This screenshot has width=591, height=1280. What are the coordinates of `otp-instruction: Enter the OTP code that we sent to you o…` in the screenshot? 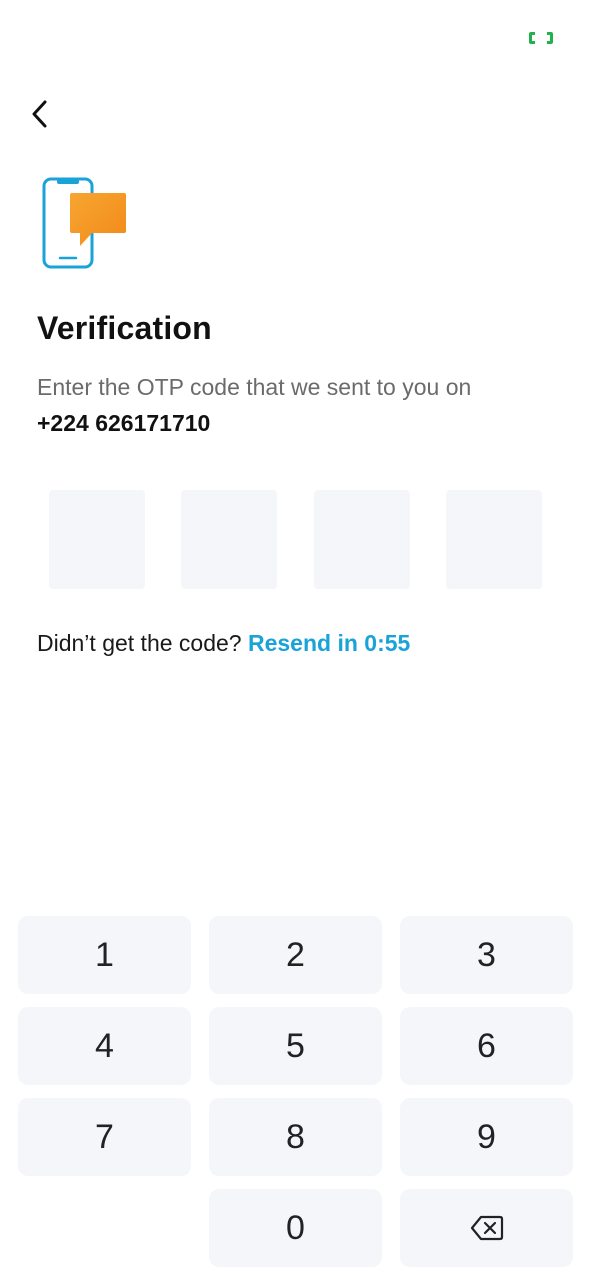 It's located at (254, 387).